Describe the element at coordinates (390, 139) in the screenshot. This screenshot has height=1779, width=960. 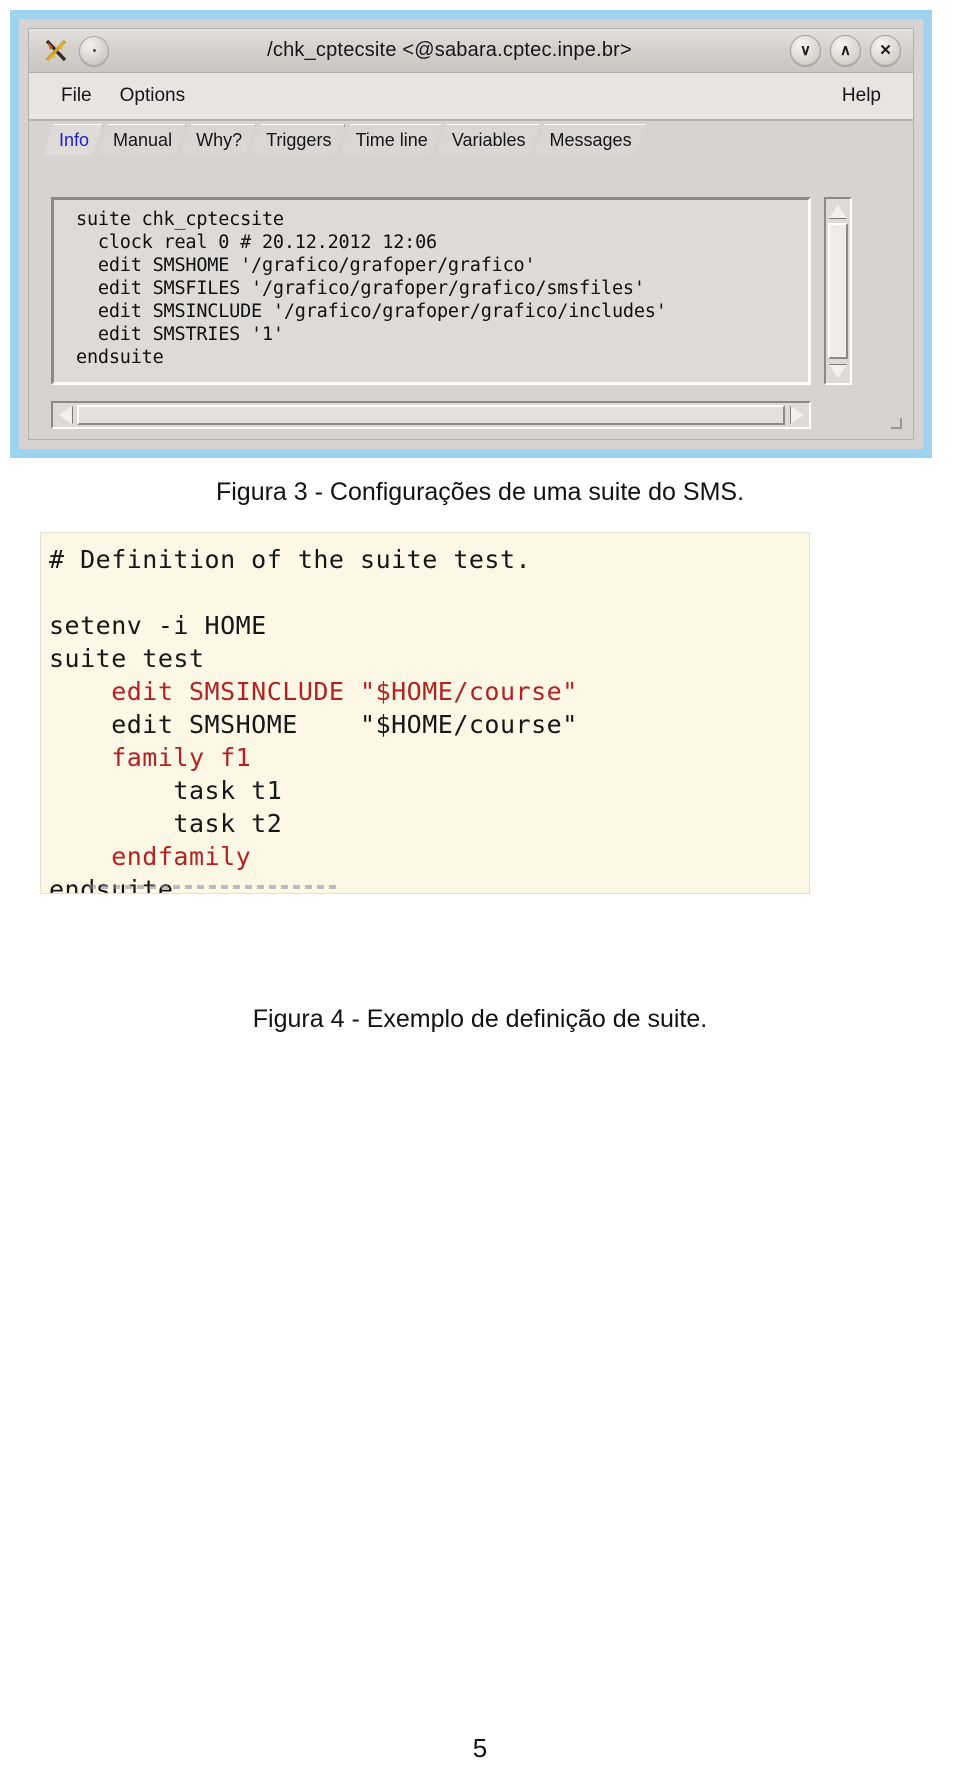
I see `tab-time-line: Time line` at that location.